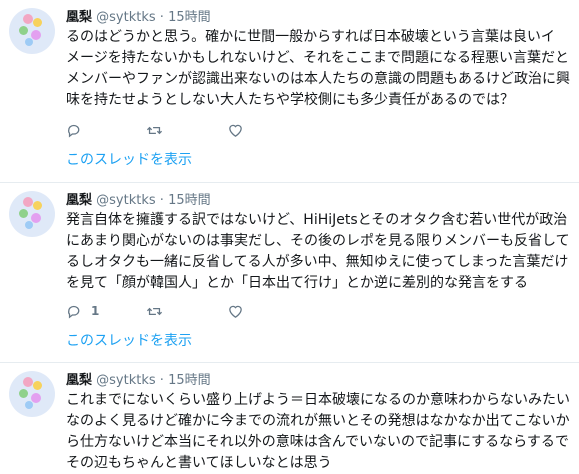 This screenshot has width=579, height=474. I want to click on reply-button, so click(78, 130).